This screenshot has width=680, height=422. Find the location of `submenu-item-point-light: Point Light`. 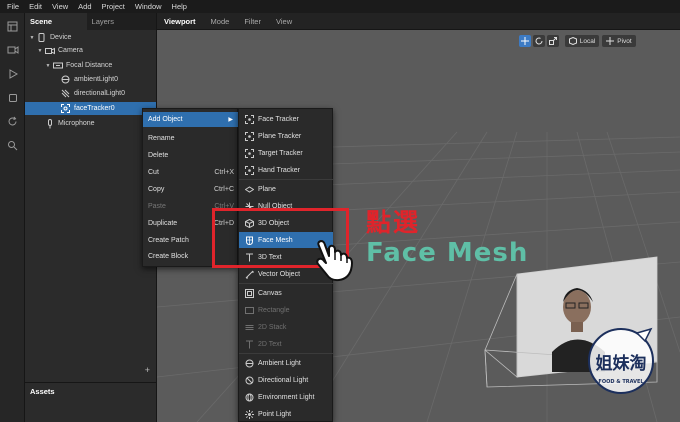

submenu-item-point-light: Point Light is located at coordinates (286, 414).